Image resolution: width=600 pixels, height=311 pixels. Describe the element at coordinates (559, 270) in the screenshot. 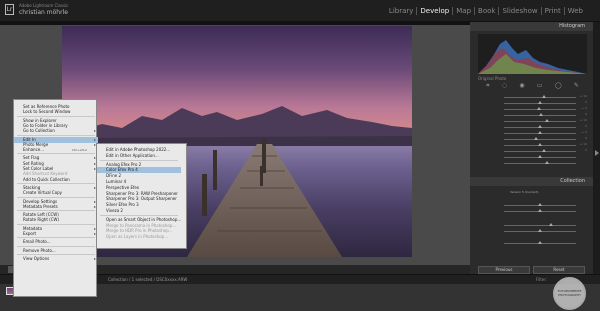

I see `reset-button: Reset` at that location.